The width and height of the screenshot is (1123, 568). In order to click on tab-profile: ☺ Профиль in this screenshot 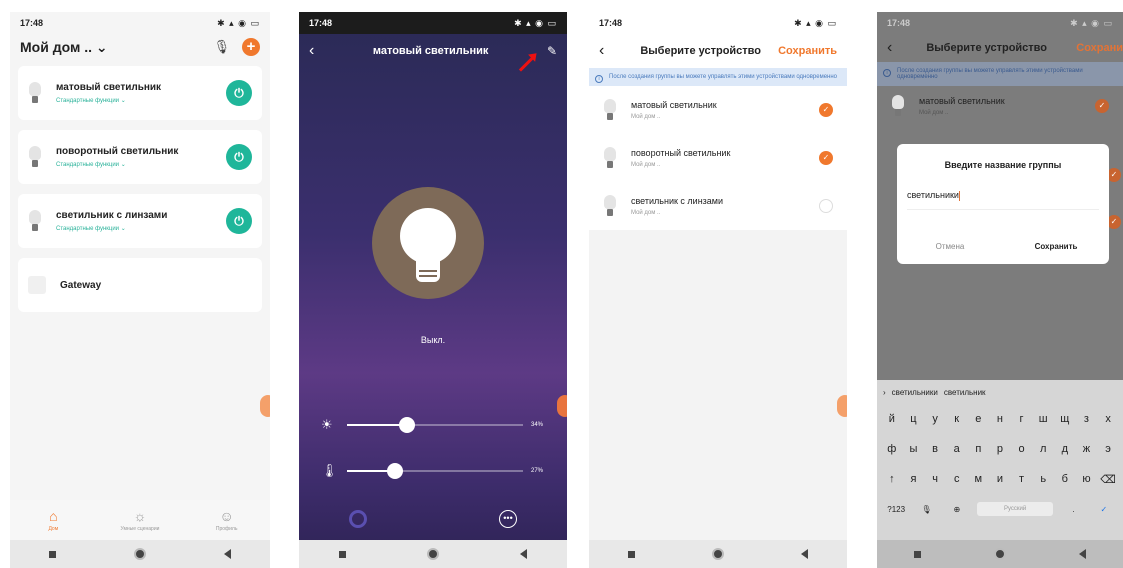, I will do `click(227, 520)`.